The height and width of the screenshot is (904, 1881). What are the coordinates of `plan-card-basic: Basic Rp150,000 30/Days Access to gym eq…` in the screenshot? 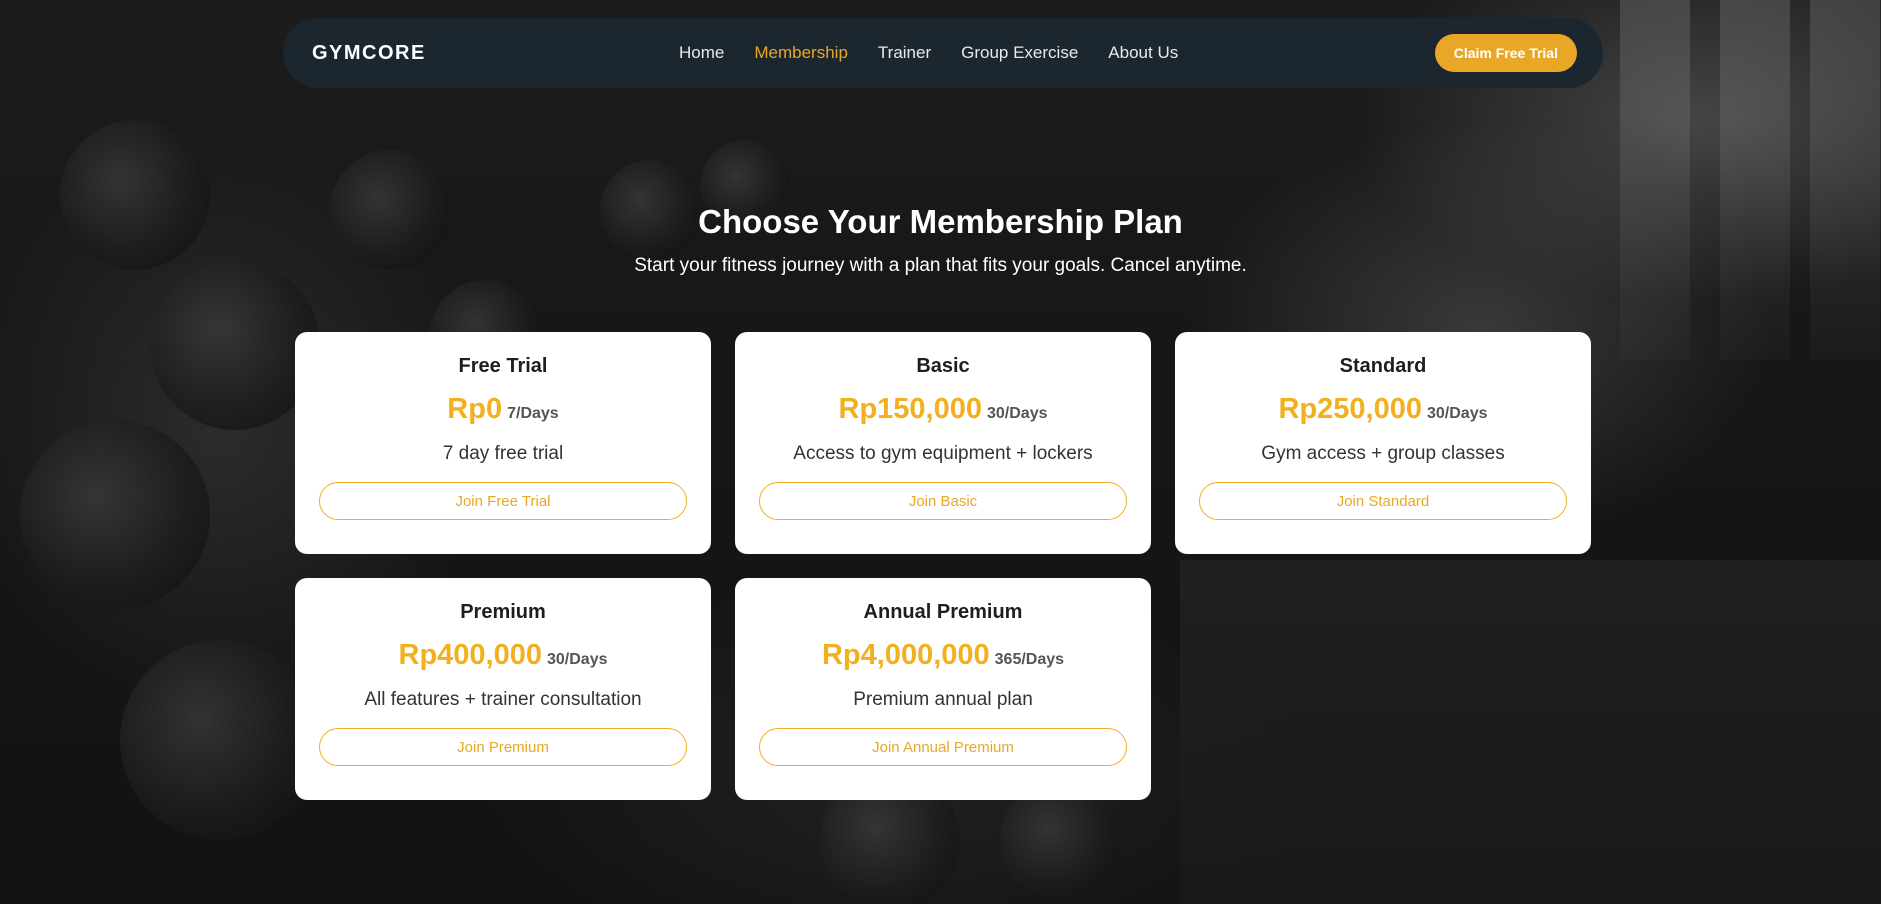 It's located at (943, 443).